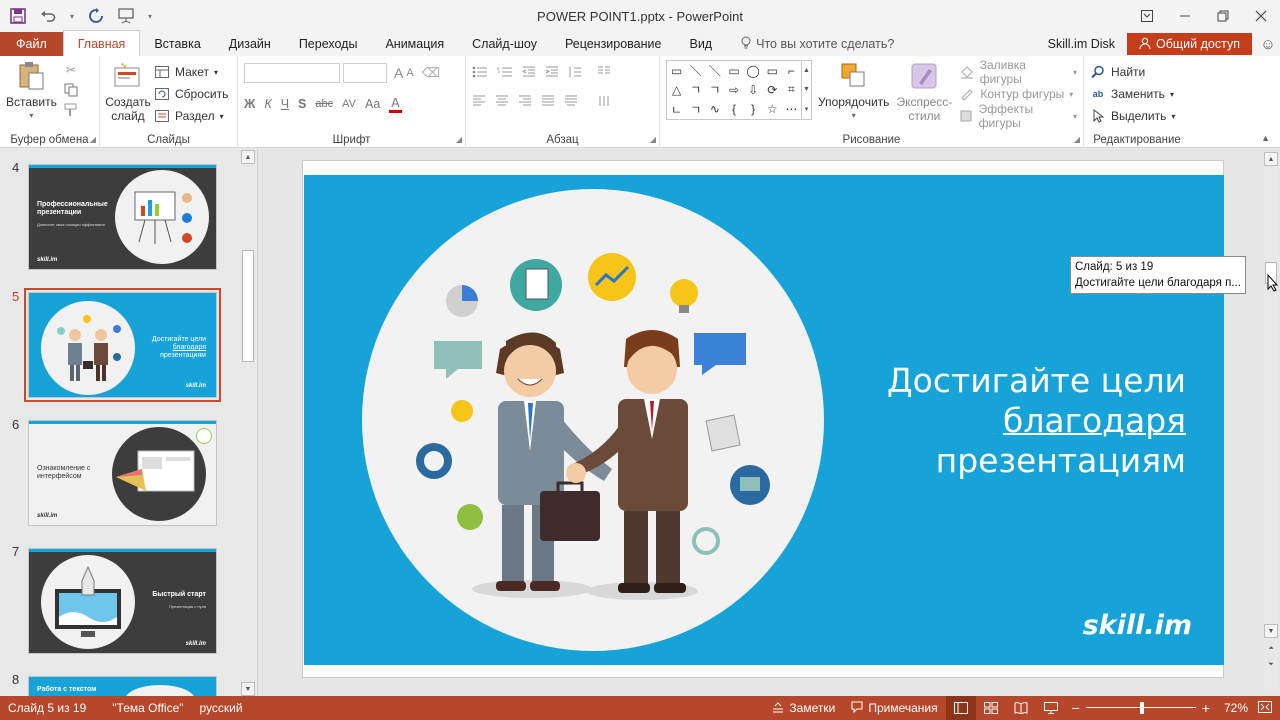 Image resolution: width=1280 pixels, height=720 pixels. I want to click on shape-item: ⌗, so click(791, 89).